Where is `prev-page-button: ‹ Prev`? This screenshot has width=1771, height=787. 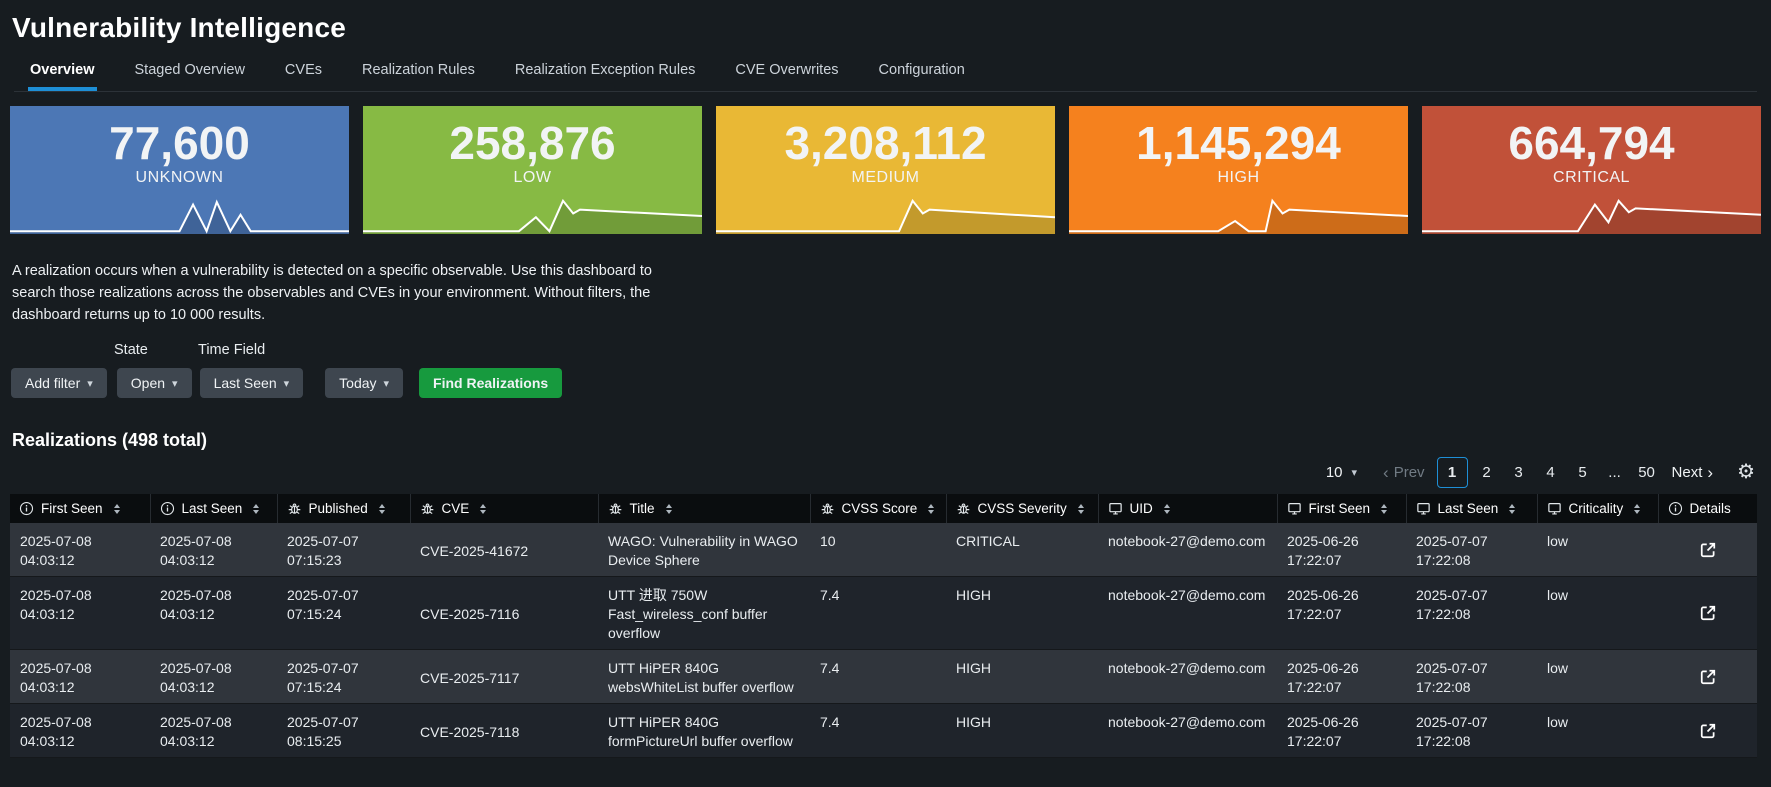
prev-page-button: ‹ Prev is located at coordinates (1404, 472).